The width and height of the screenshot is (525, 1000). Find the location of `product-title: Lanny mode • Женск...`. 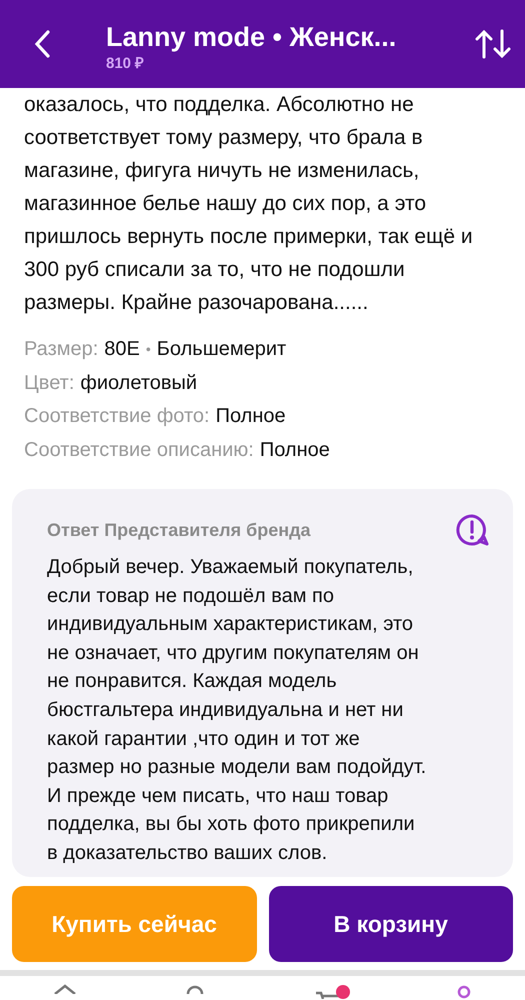

product-title: Lanny mode • Женск... is located at coordinates (252, 37).